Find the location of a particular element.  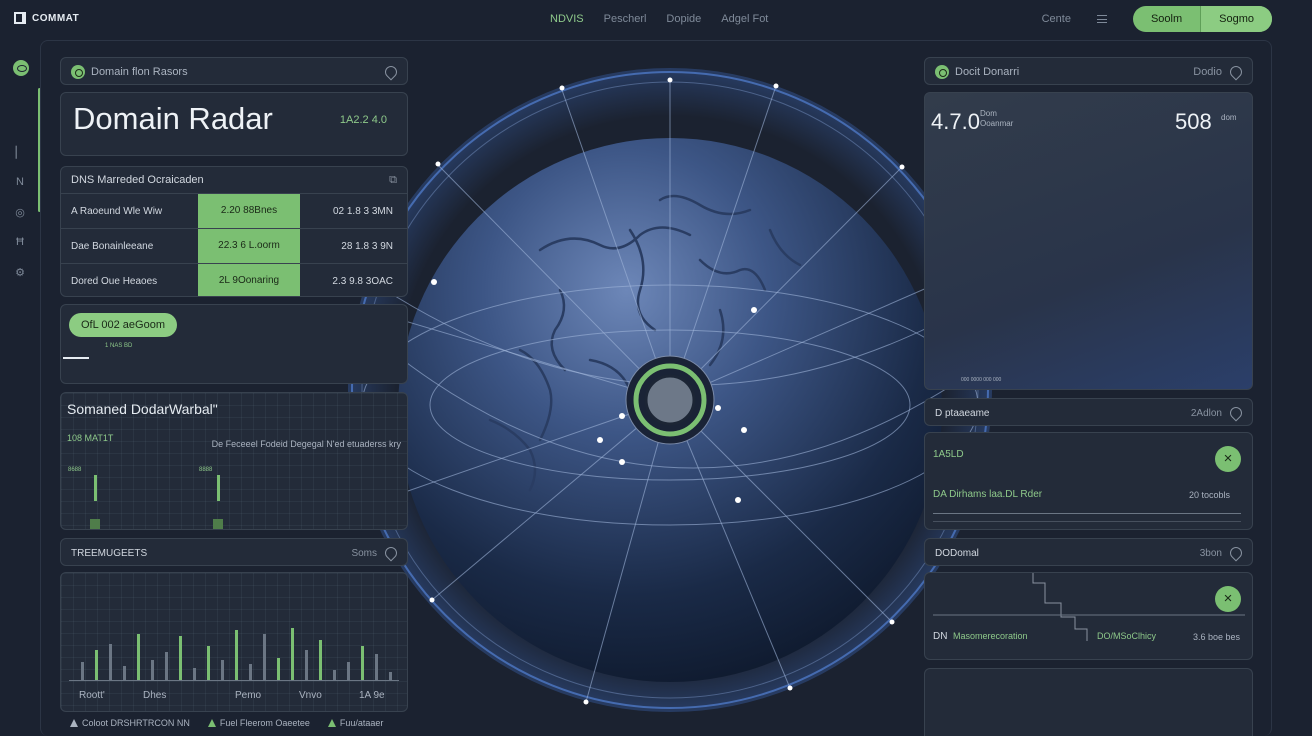

chart-baseline is located at coordinates (234, 680).